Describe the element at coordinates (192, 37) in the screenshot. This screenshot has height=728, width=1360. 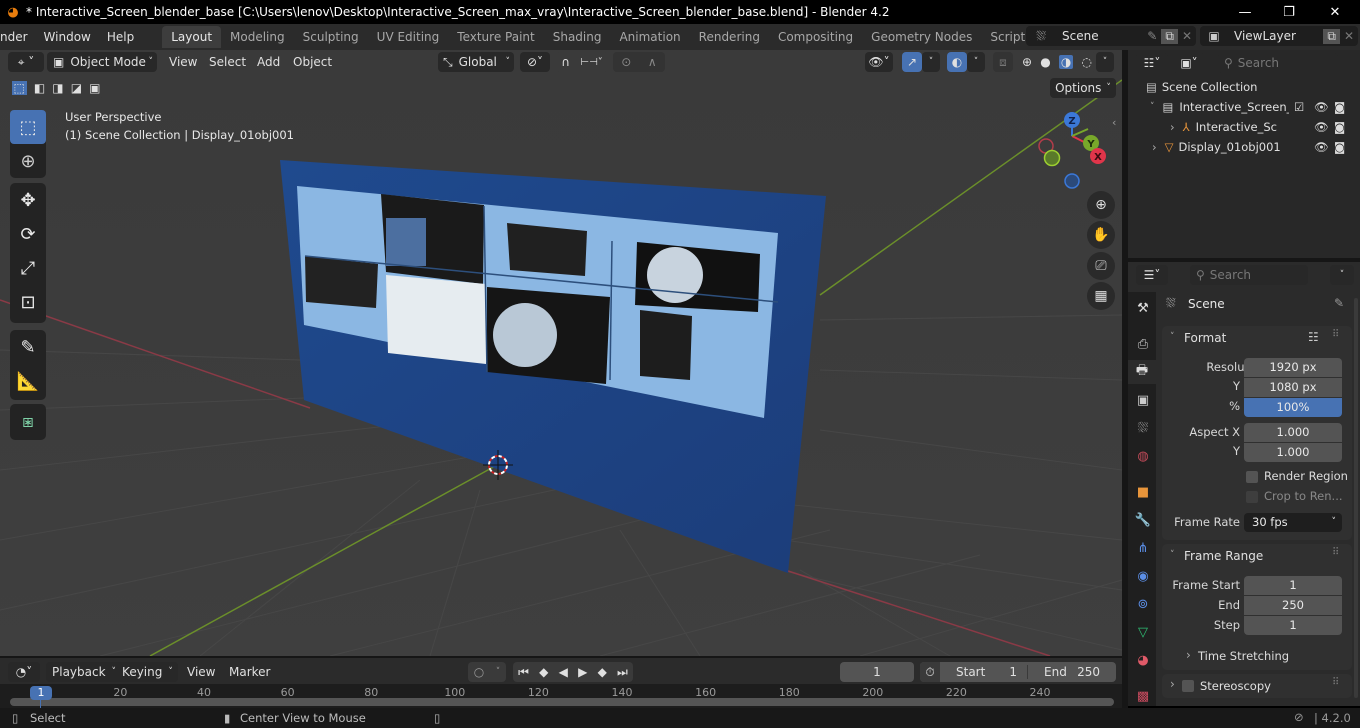
I see `tab-layout: Layout` at that location.